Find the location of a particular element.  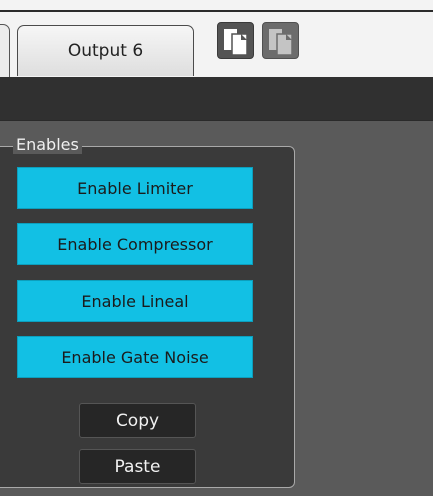

copy-pages-icon is located at coordinates (236, 42).